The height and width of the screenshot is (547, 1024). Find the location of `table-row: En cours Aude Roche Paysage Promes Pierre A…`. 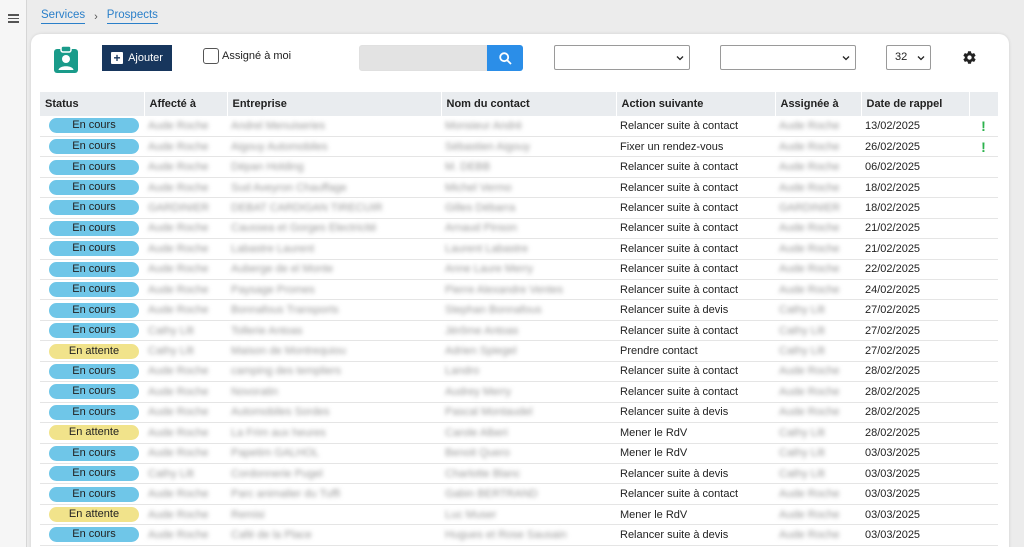

table-row: En cours Aude Roche Paysage Promes Pierre A… is located at coordinates (519, 290).